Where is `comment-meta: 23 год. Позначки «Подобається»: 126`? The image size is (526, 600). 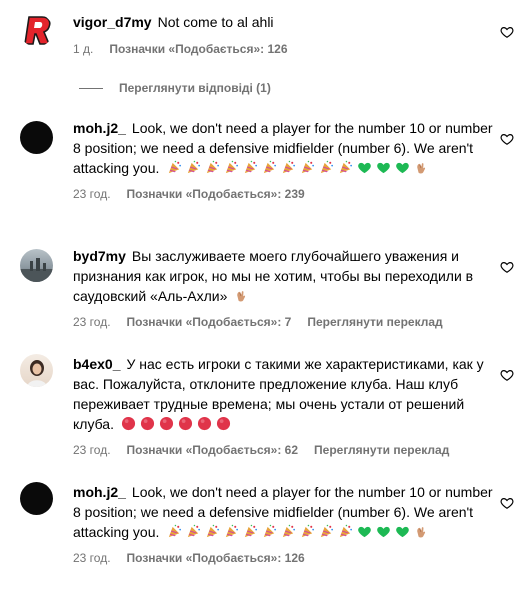
comment-meta: 23 год. Позначки «Подобається»: 126 is located at coordinates (283, 558).